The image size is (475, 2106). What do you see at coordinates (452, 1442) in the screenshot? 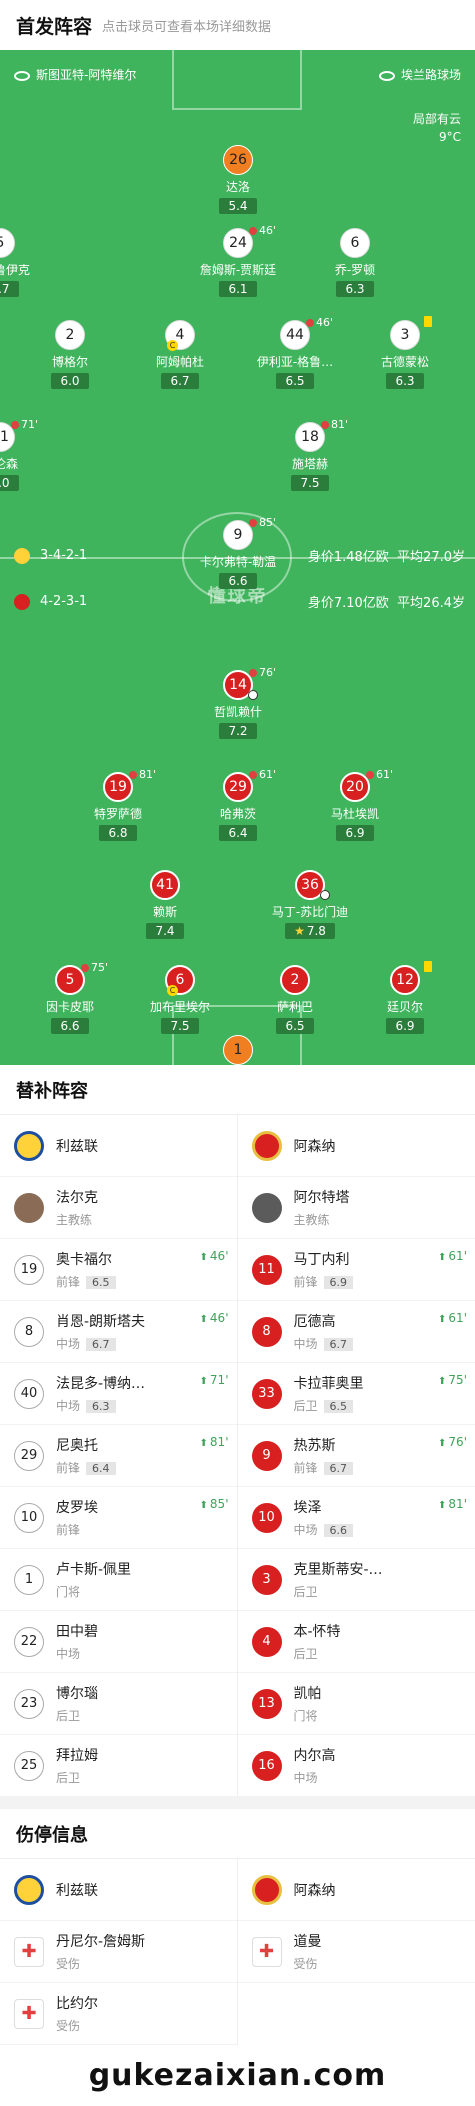
I see `sub-on-time: 76'` at bounding box center [452, 1442].